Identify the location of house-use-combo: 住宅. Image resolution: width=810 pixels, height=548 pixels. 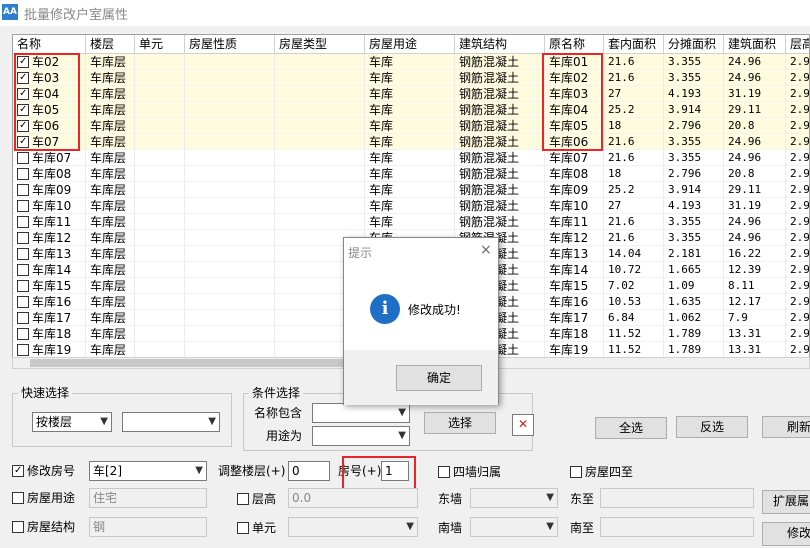
(148, 498).